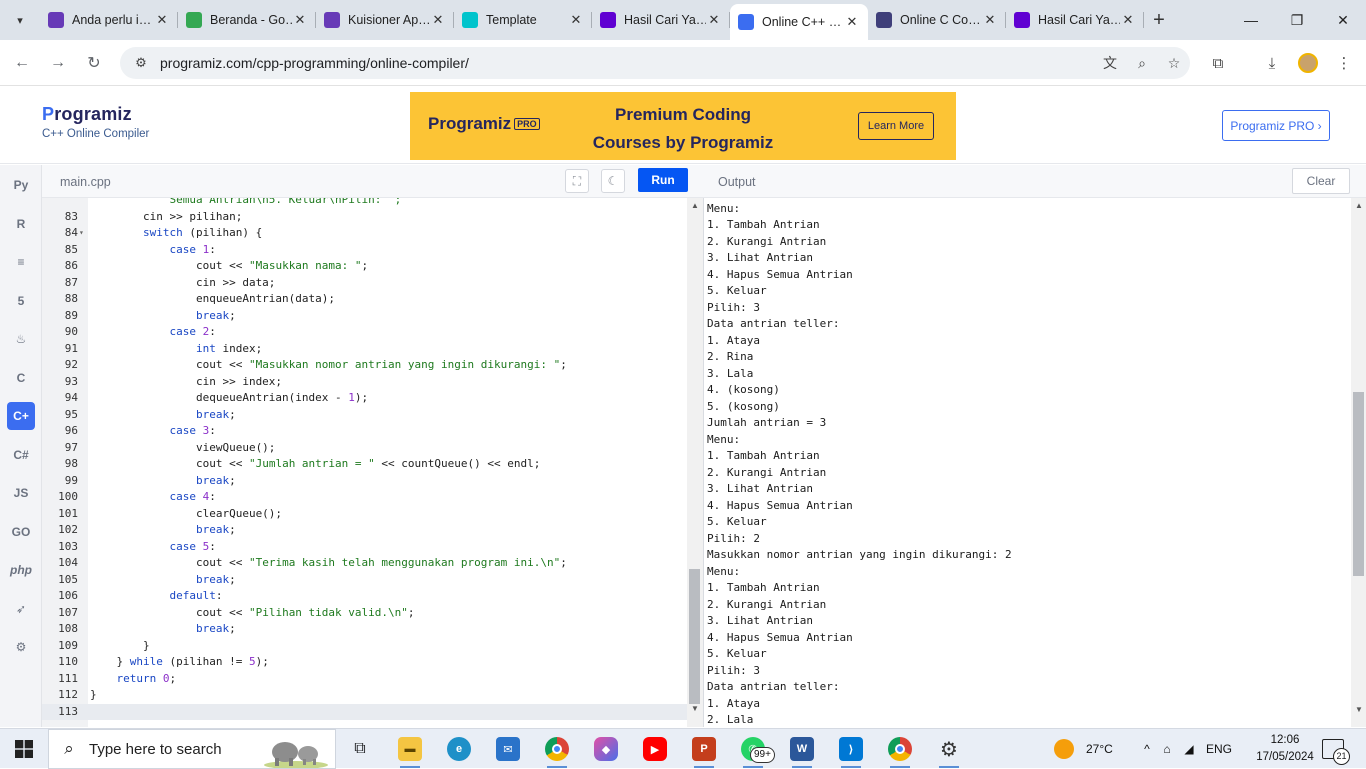 The image size is (1366, 769). What do you see at coordinates (1142, 63) in the screenshot?
I see `zoom-icon: ⌕` at bounding box center [1142, 63].